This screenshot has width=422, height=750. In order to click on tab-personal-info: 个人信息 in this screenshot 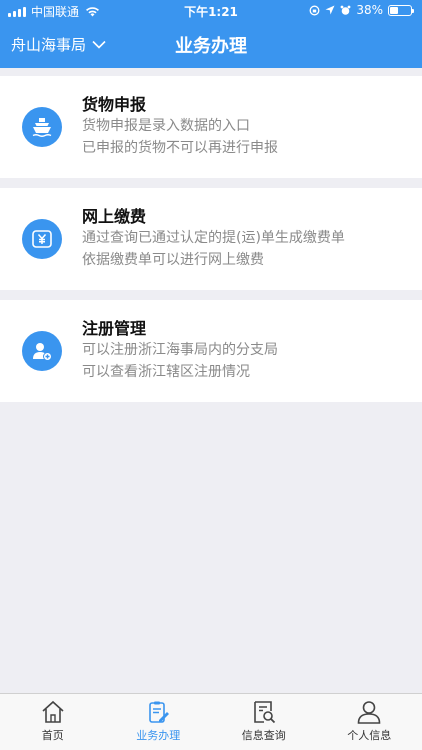, I will do `click(369, 722)`.